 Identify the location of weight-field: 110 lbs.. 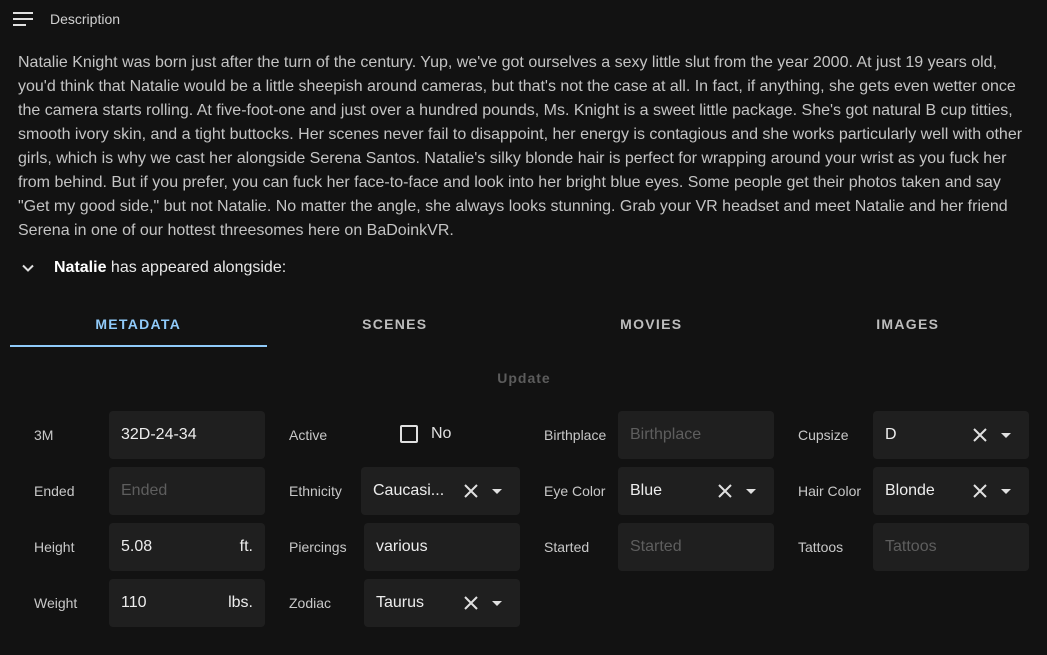
(187, 603).